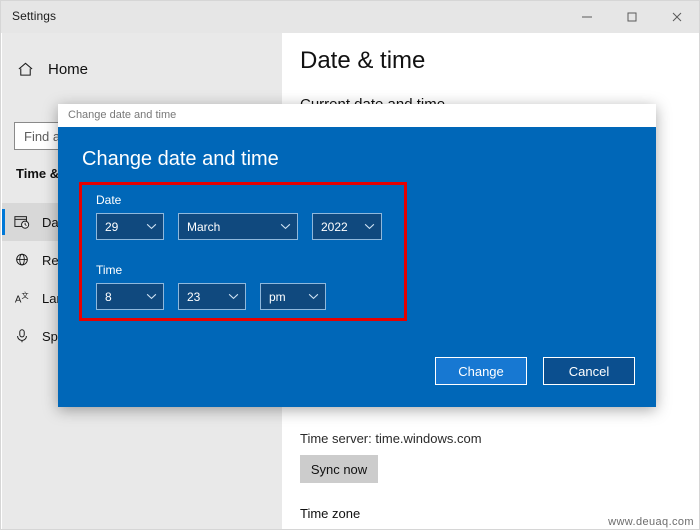  What do you see at coordinates (22, 222) in the screenshot?
I see `calendar-clock-icon` at bounding box center [22, 222].